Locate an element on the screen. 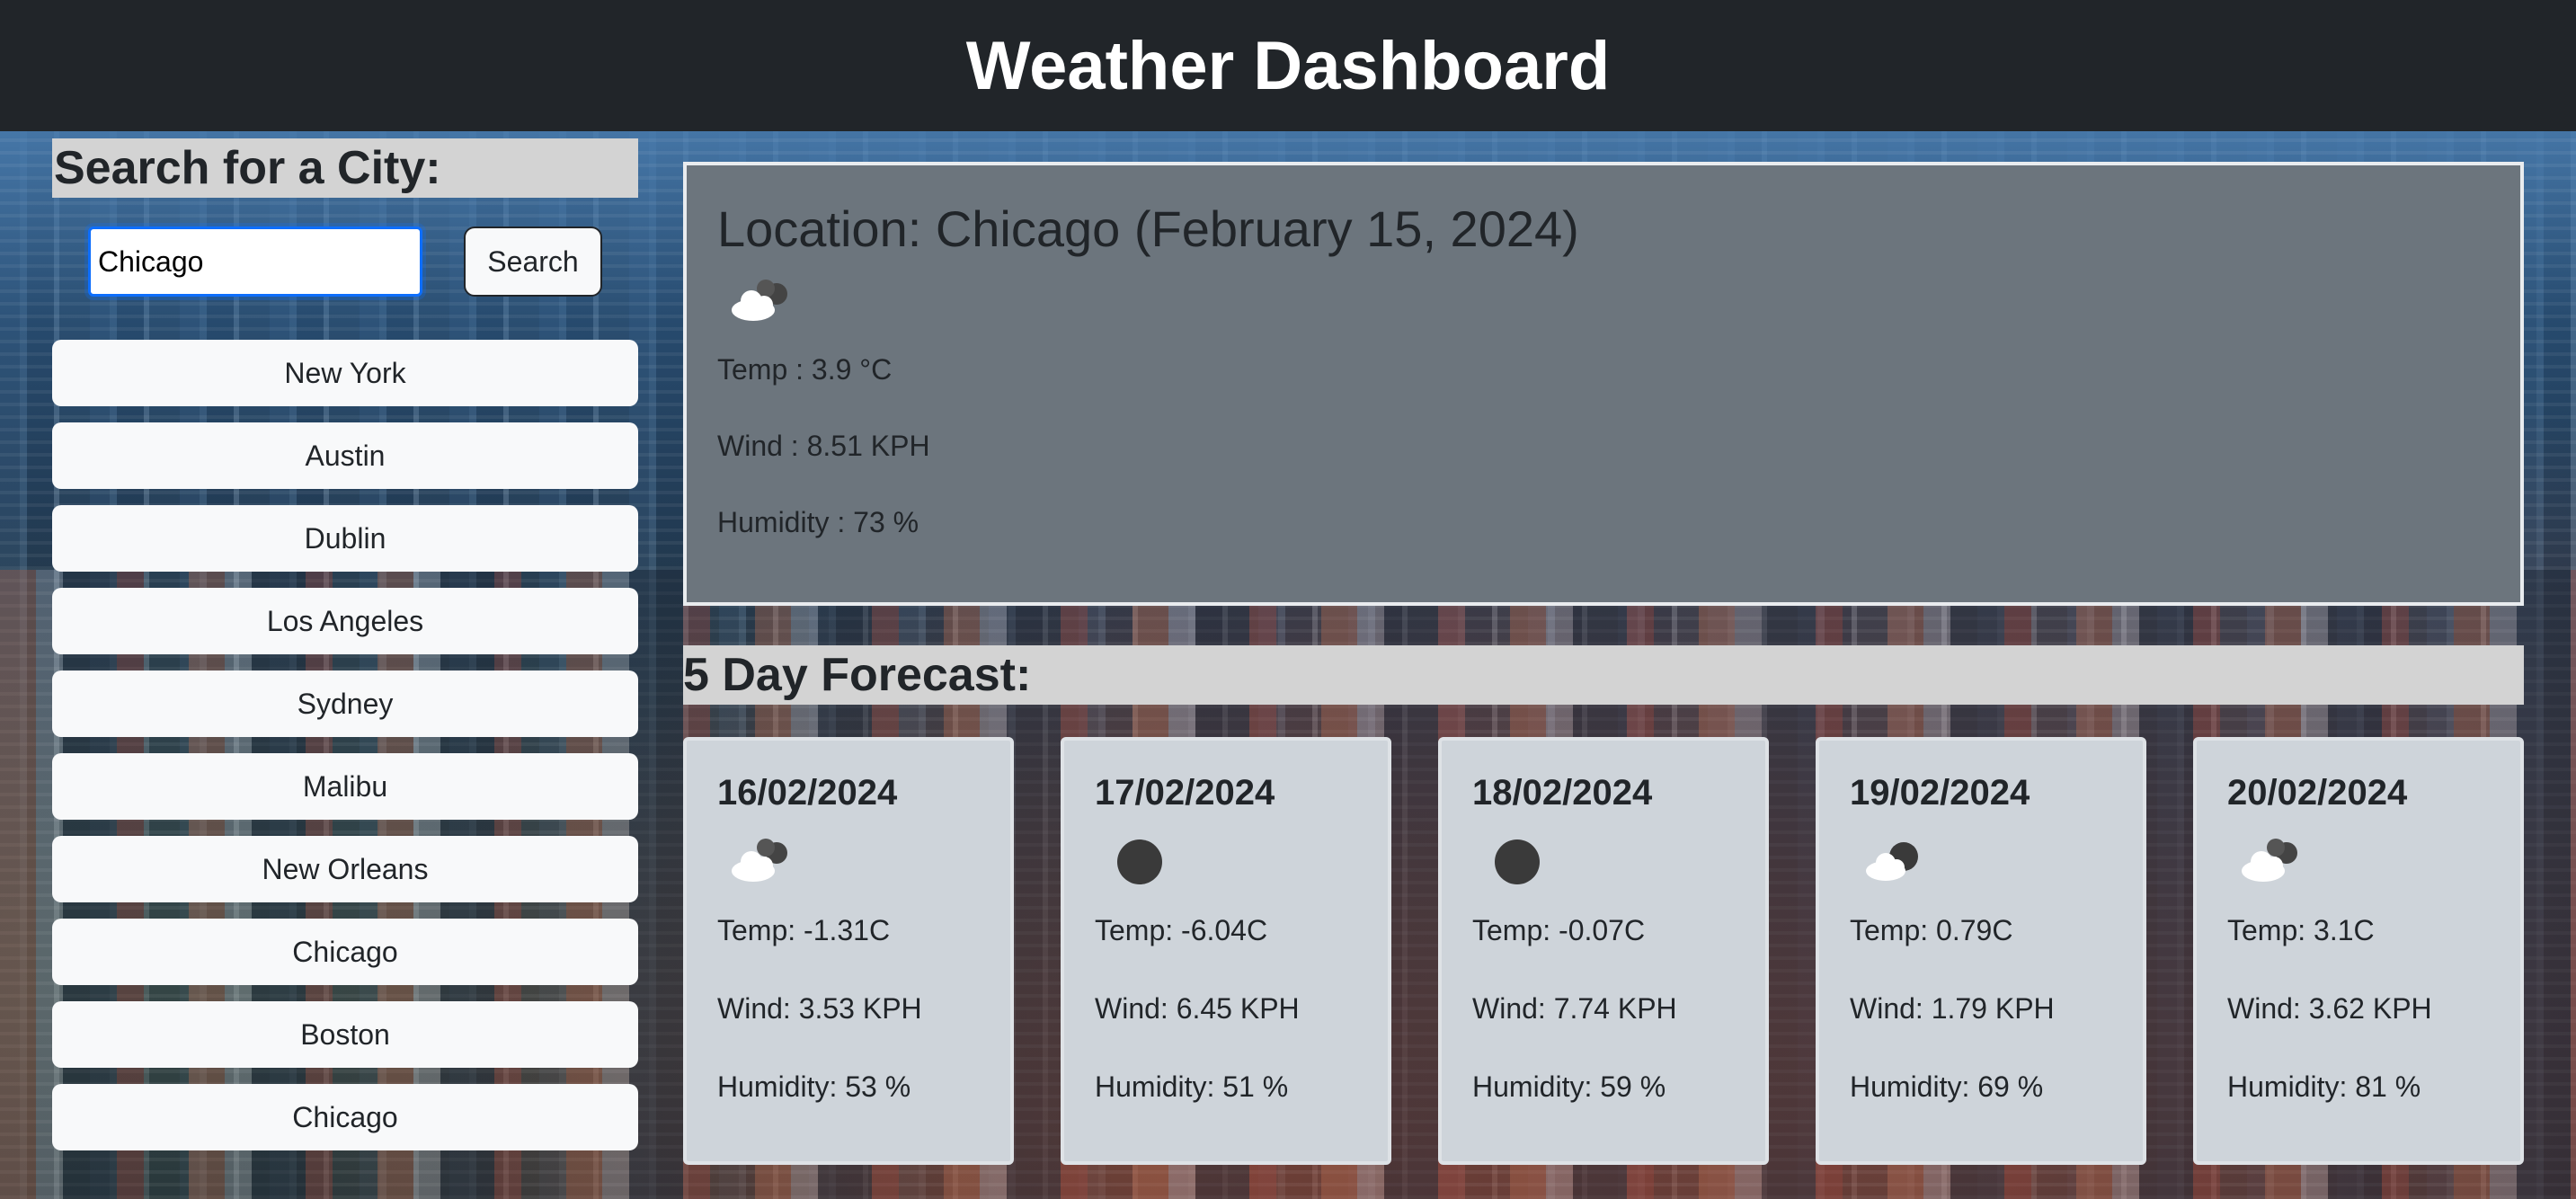 Image resolution: width=2576 pixels, height=1199 pixels. forecast-humidity: Humidity: 51 % is located at coordinates (1192, 1086).